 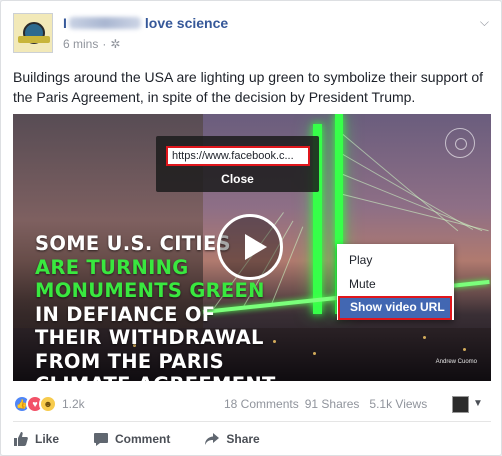 I want to click on post-options-chevron-icon: ⌵, so click(x=484, y=22).